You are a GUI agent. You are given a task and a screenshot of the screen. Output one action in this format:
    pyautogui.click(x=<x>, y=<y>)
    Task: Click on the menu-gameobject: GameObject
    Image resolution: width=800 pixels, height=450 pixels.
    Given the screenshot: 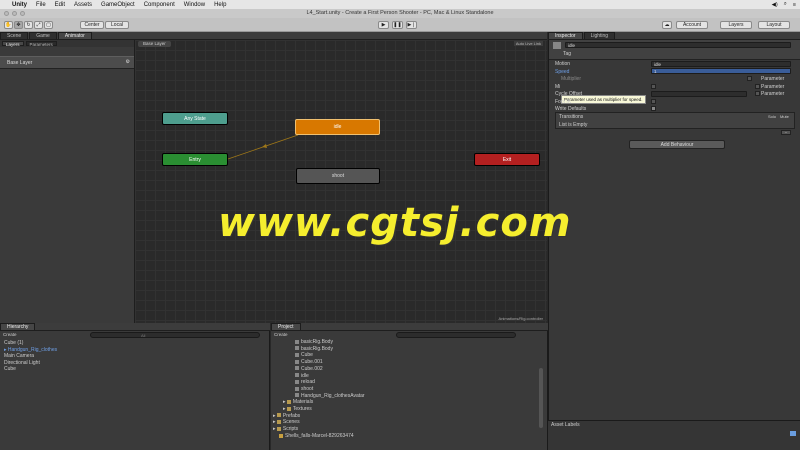 What is the action you would take?
    pyautogui.click(x=118, y=5)
    